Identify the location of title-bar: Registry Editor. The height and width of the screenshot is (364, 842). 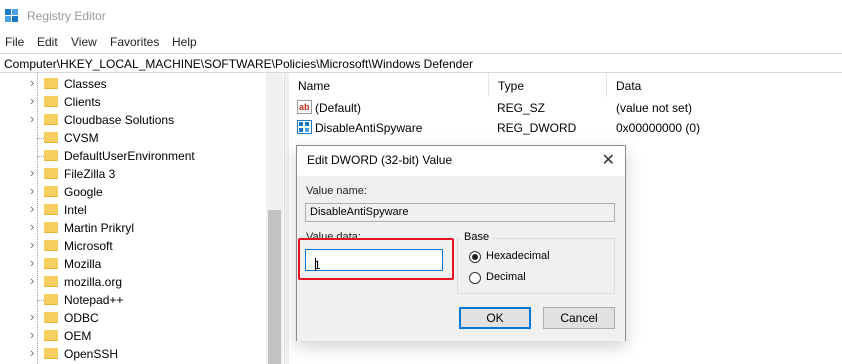
(421, 16).